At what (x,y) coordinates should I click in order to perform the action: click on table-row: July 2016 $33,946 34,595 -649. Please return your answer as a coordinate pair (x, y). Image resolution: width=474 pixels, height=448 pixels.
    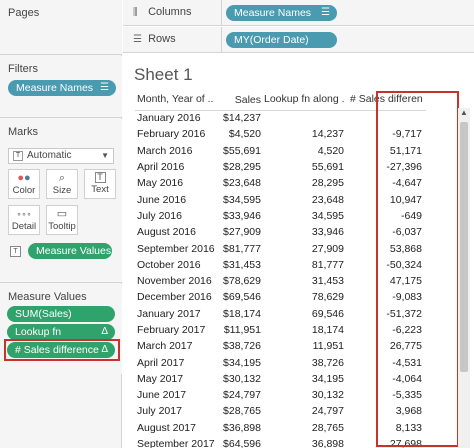
    Looking at the image, I should click on (280, 216).